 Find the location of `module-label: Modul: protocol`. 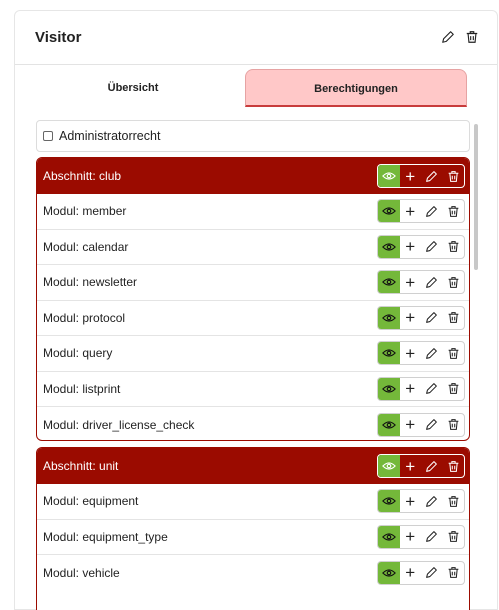

module-label: Modul: protocol is located at coordinates (84, 317).